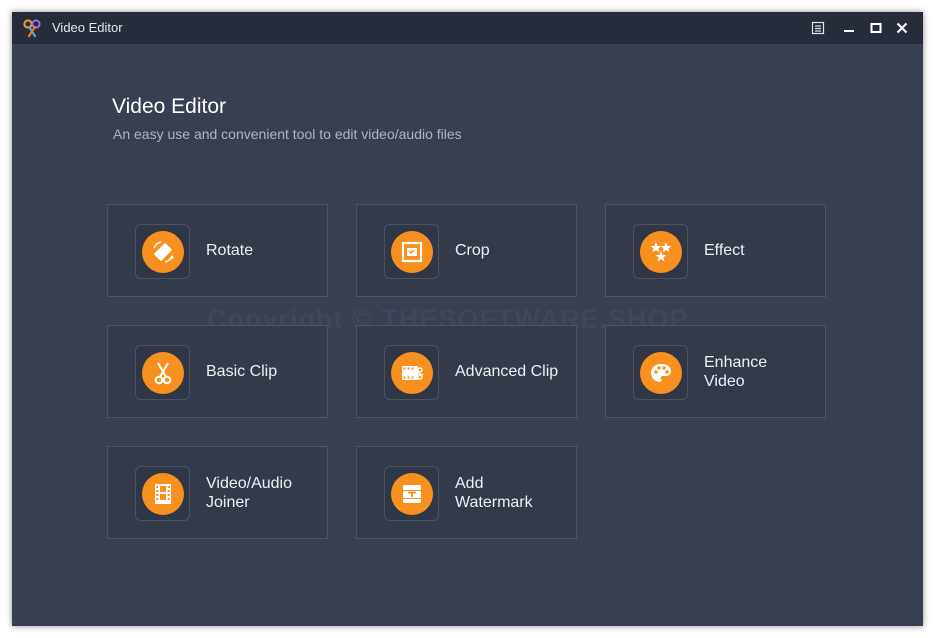 This screenshot has height=638, width=935. I want to click on tool-enhance-video-button: Enhance Video, so click(715, 371).